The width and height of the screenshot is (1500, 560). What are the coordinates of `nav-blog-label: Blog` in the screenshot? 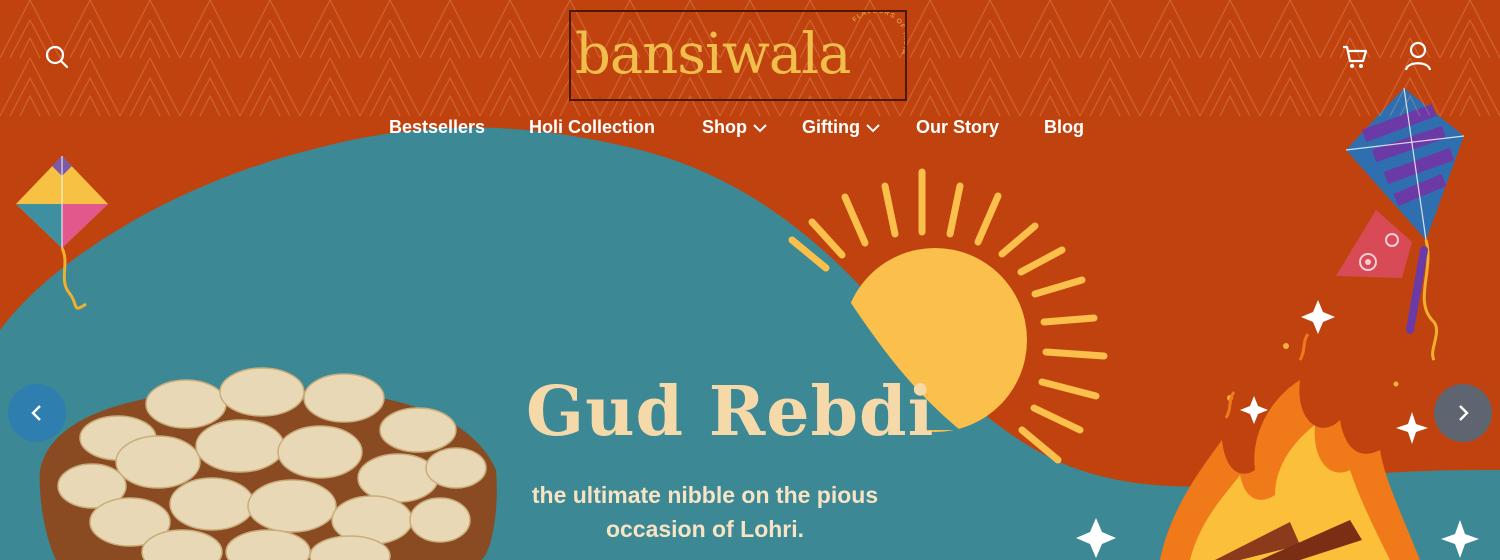 It's located at (1064, 127).